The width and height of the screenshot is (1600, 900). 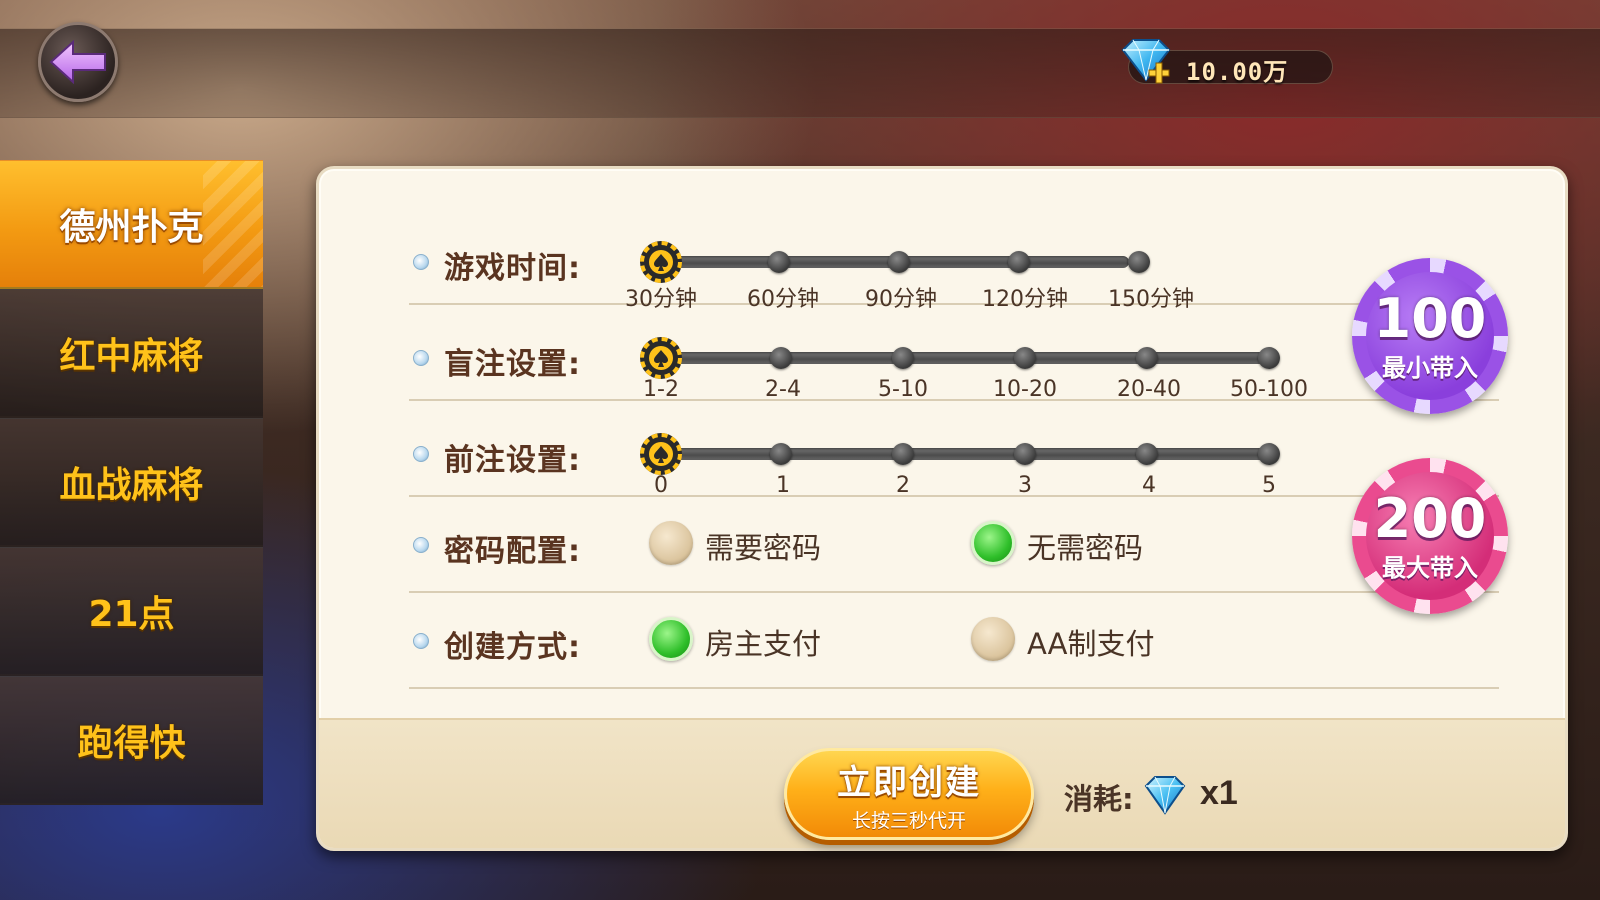 I want to click on payment-label: 创建方式:, so click(x=512, y=647).